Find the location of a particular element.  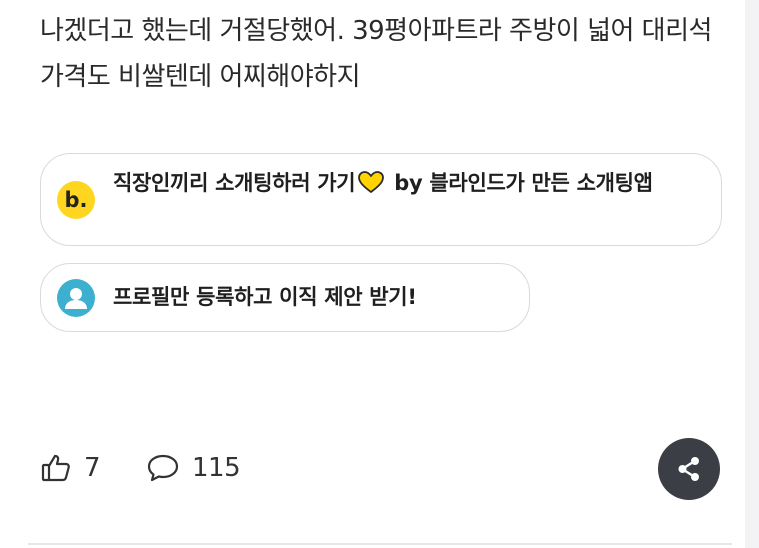

job-offer-promo-text: 프로필만 등록하고 이직 제안 받기! is located at coordinates (265, 297).